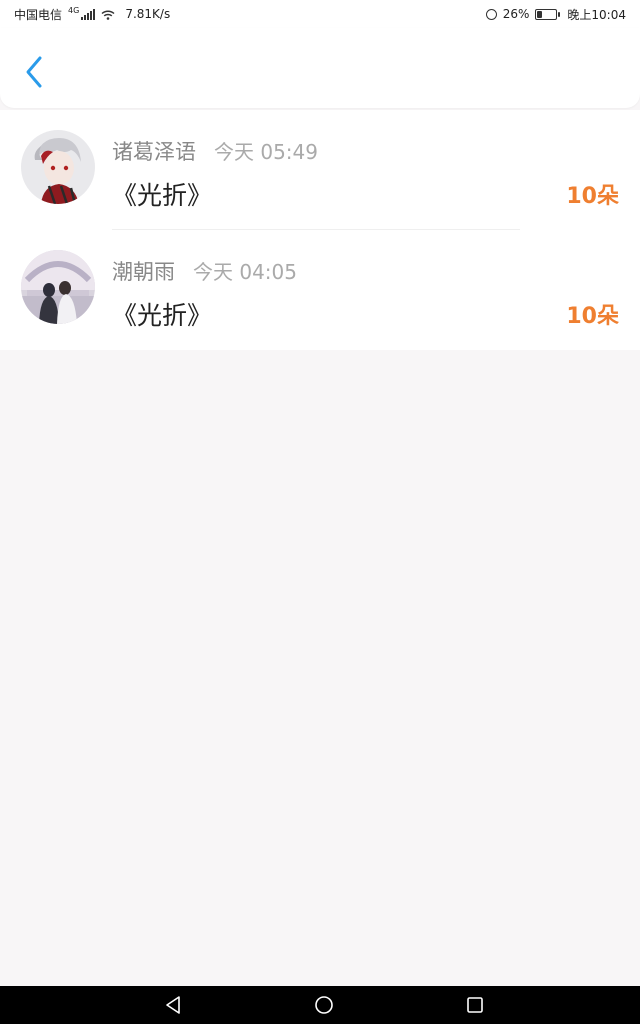 This screenshot has width=640, height=1024. I want to click on list-item: 诸葛泽语 今天 05:49 《光折》 10朵, so click(320, 170).